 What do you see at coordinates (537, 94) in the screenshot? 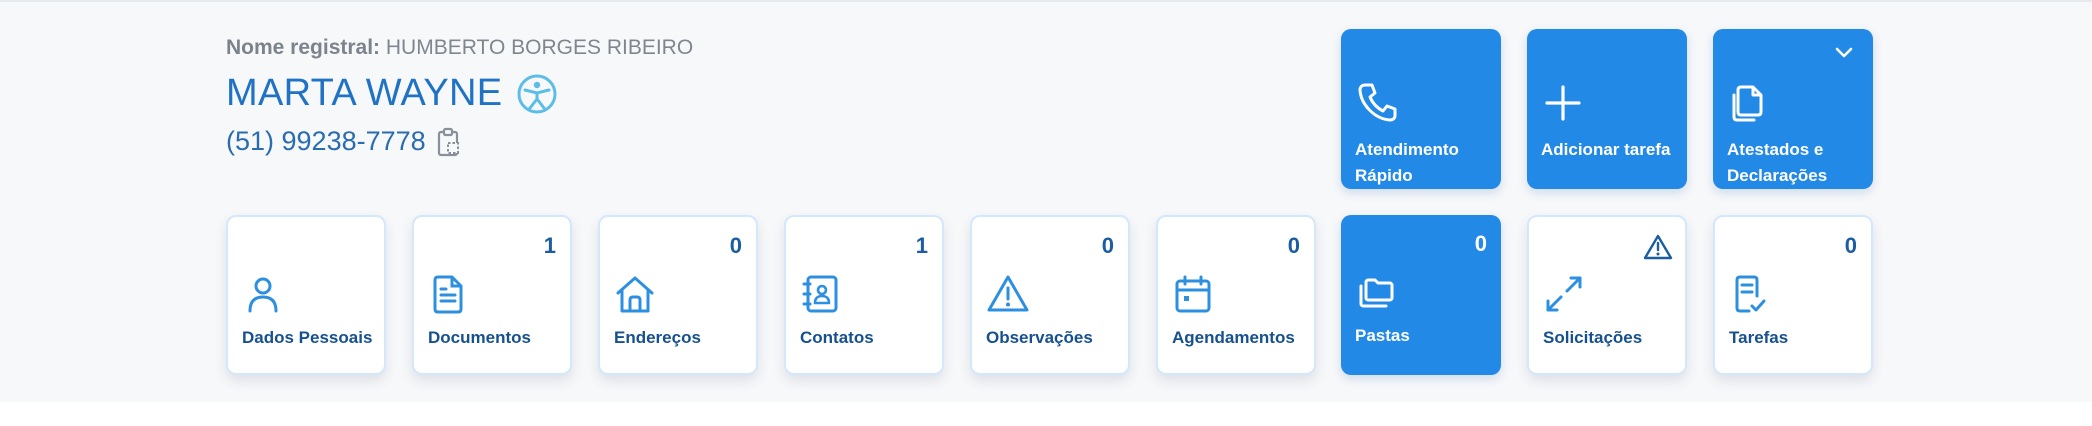
I see `accessibility-icon` at bounding box center [537, 94].